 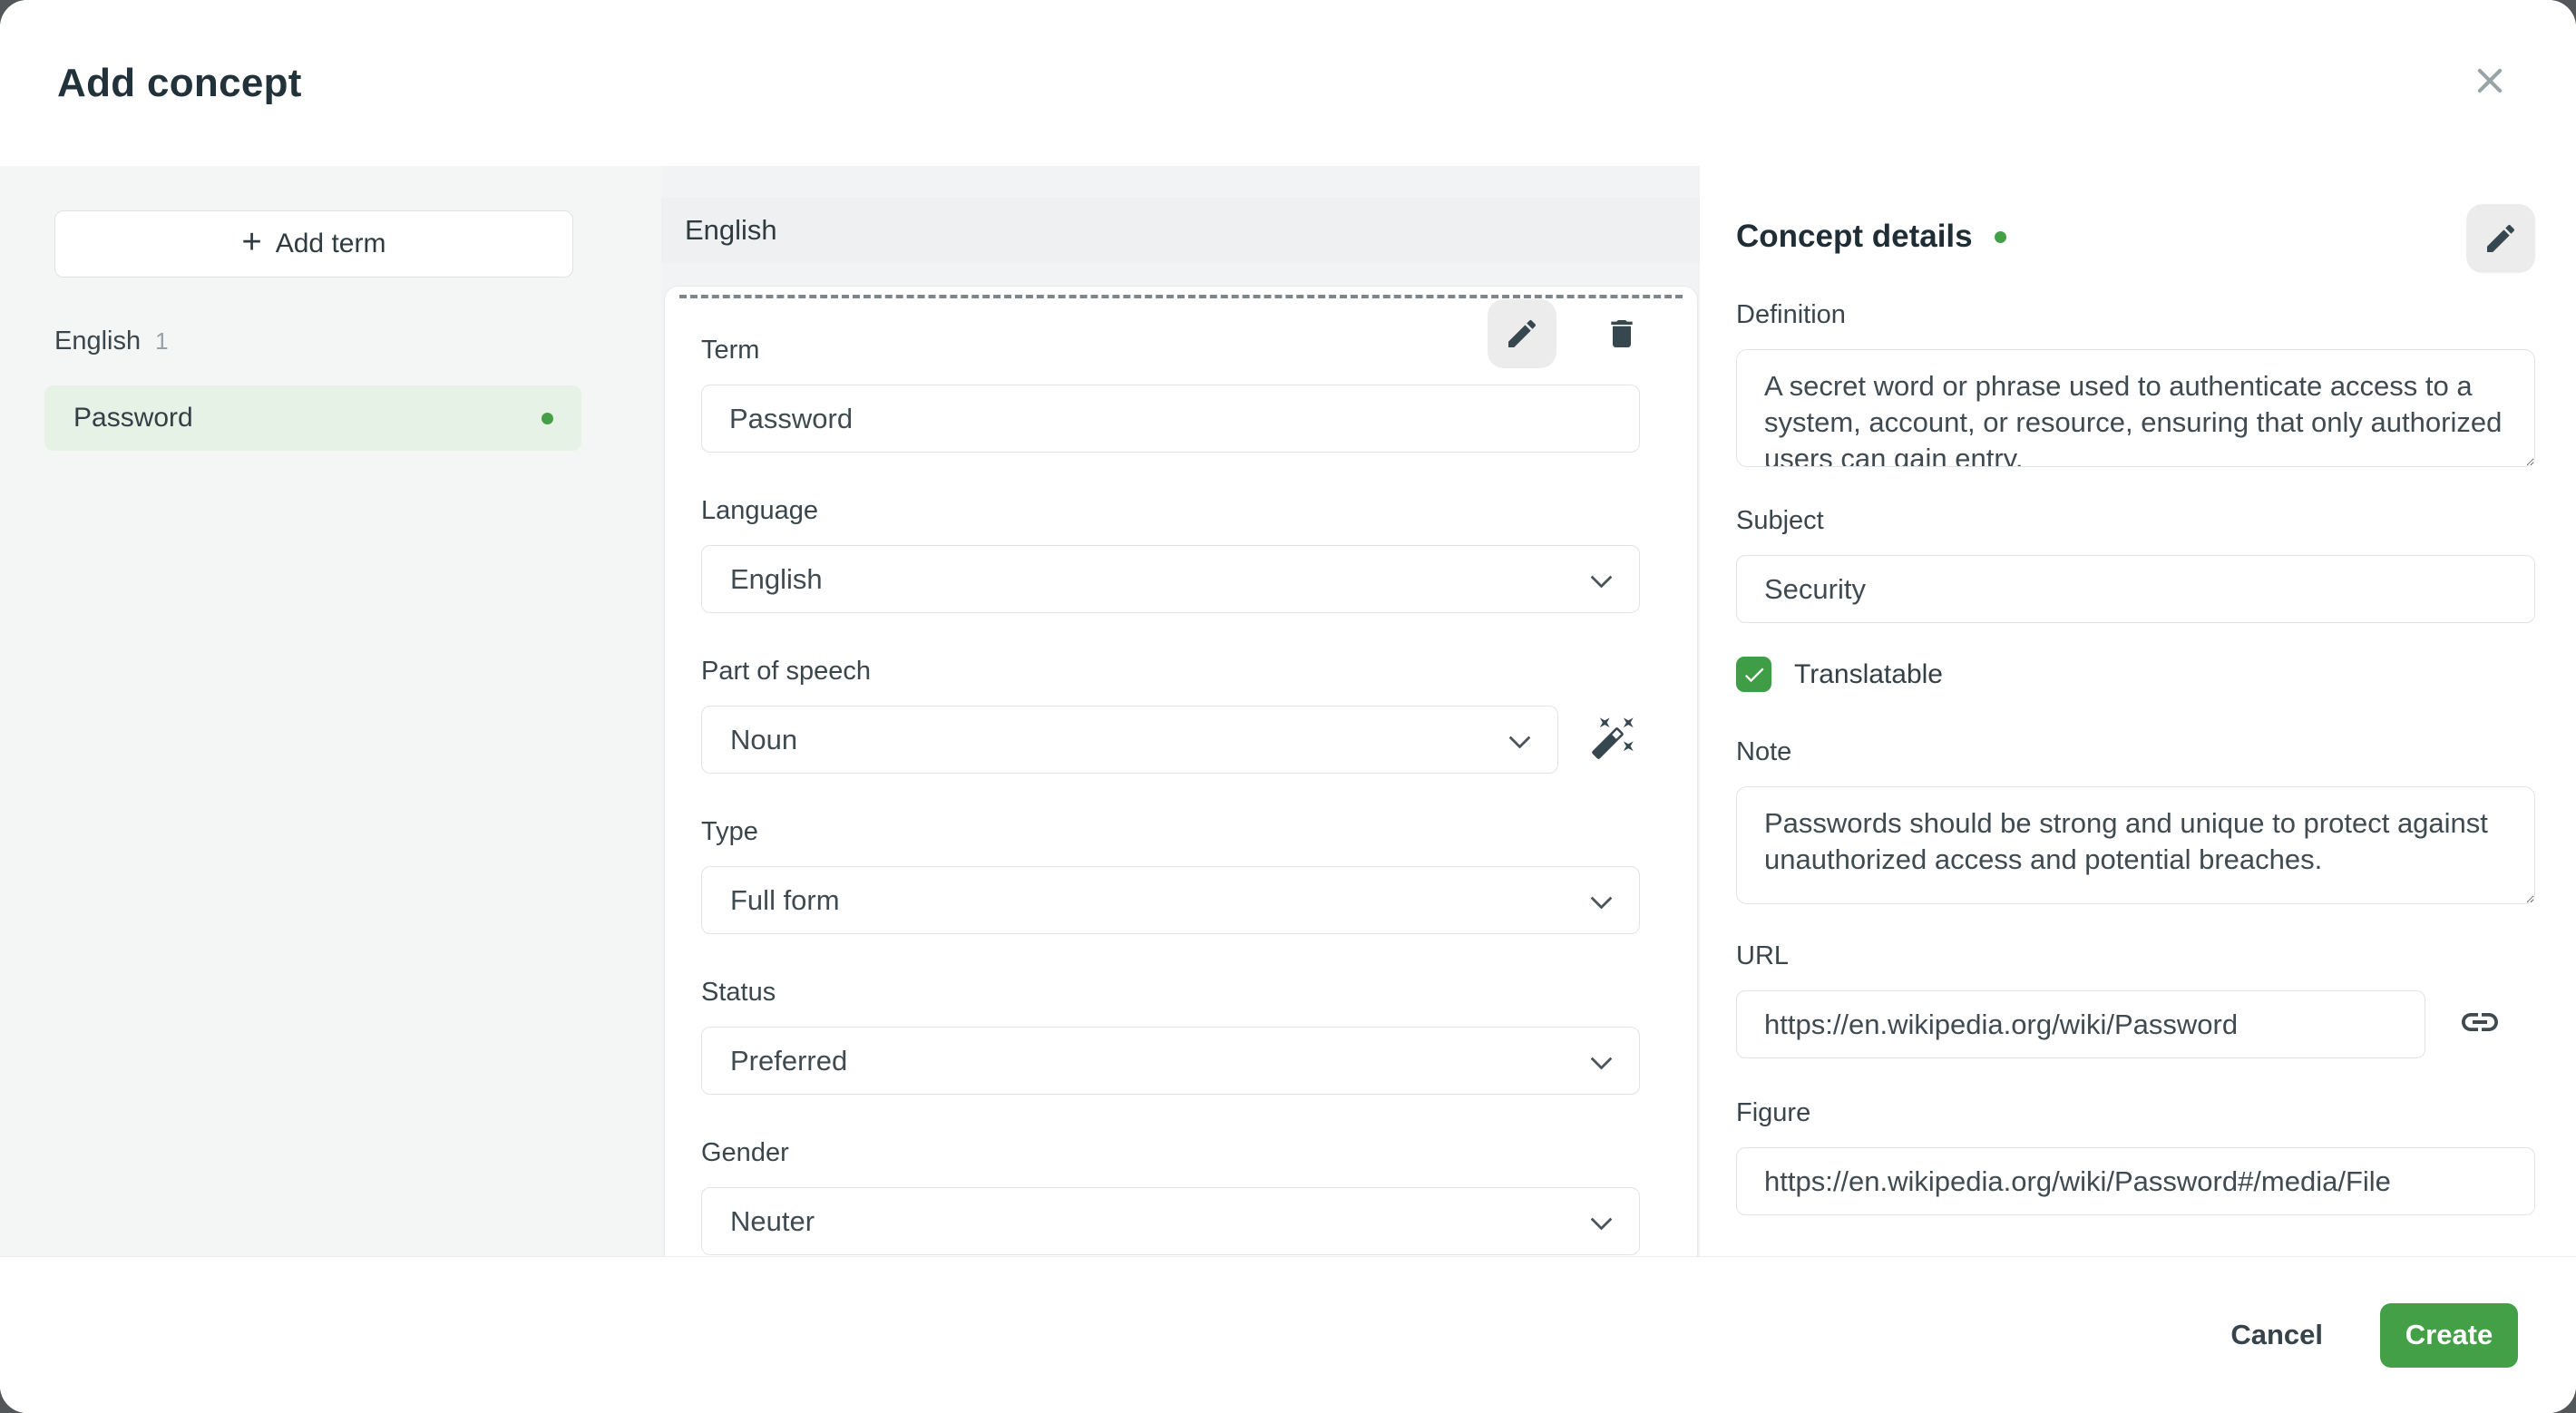 I want to click on status-field: Status Preferred, so click(x=1170, y=1037).